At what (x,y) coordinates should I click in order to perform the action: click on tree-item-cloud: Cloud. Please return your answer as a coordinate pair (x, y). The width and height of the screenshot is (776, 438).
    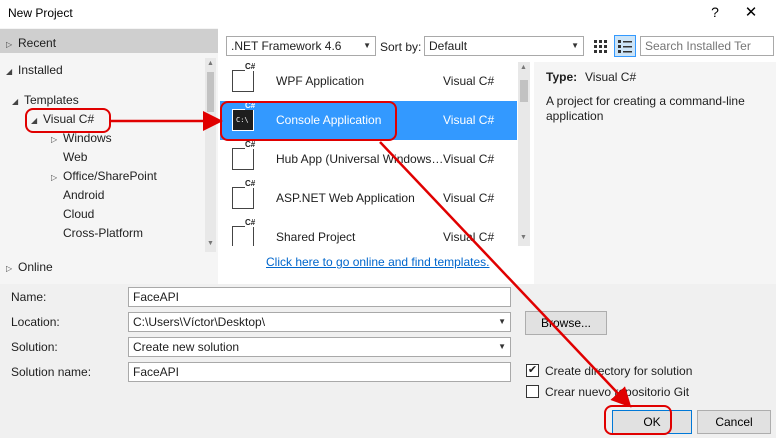
    Looking at the image, I should click on (78, 214).